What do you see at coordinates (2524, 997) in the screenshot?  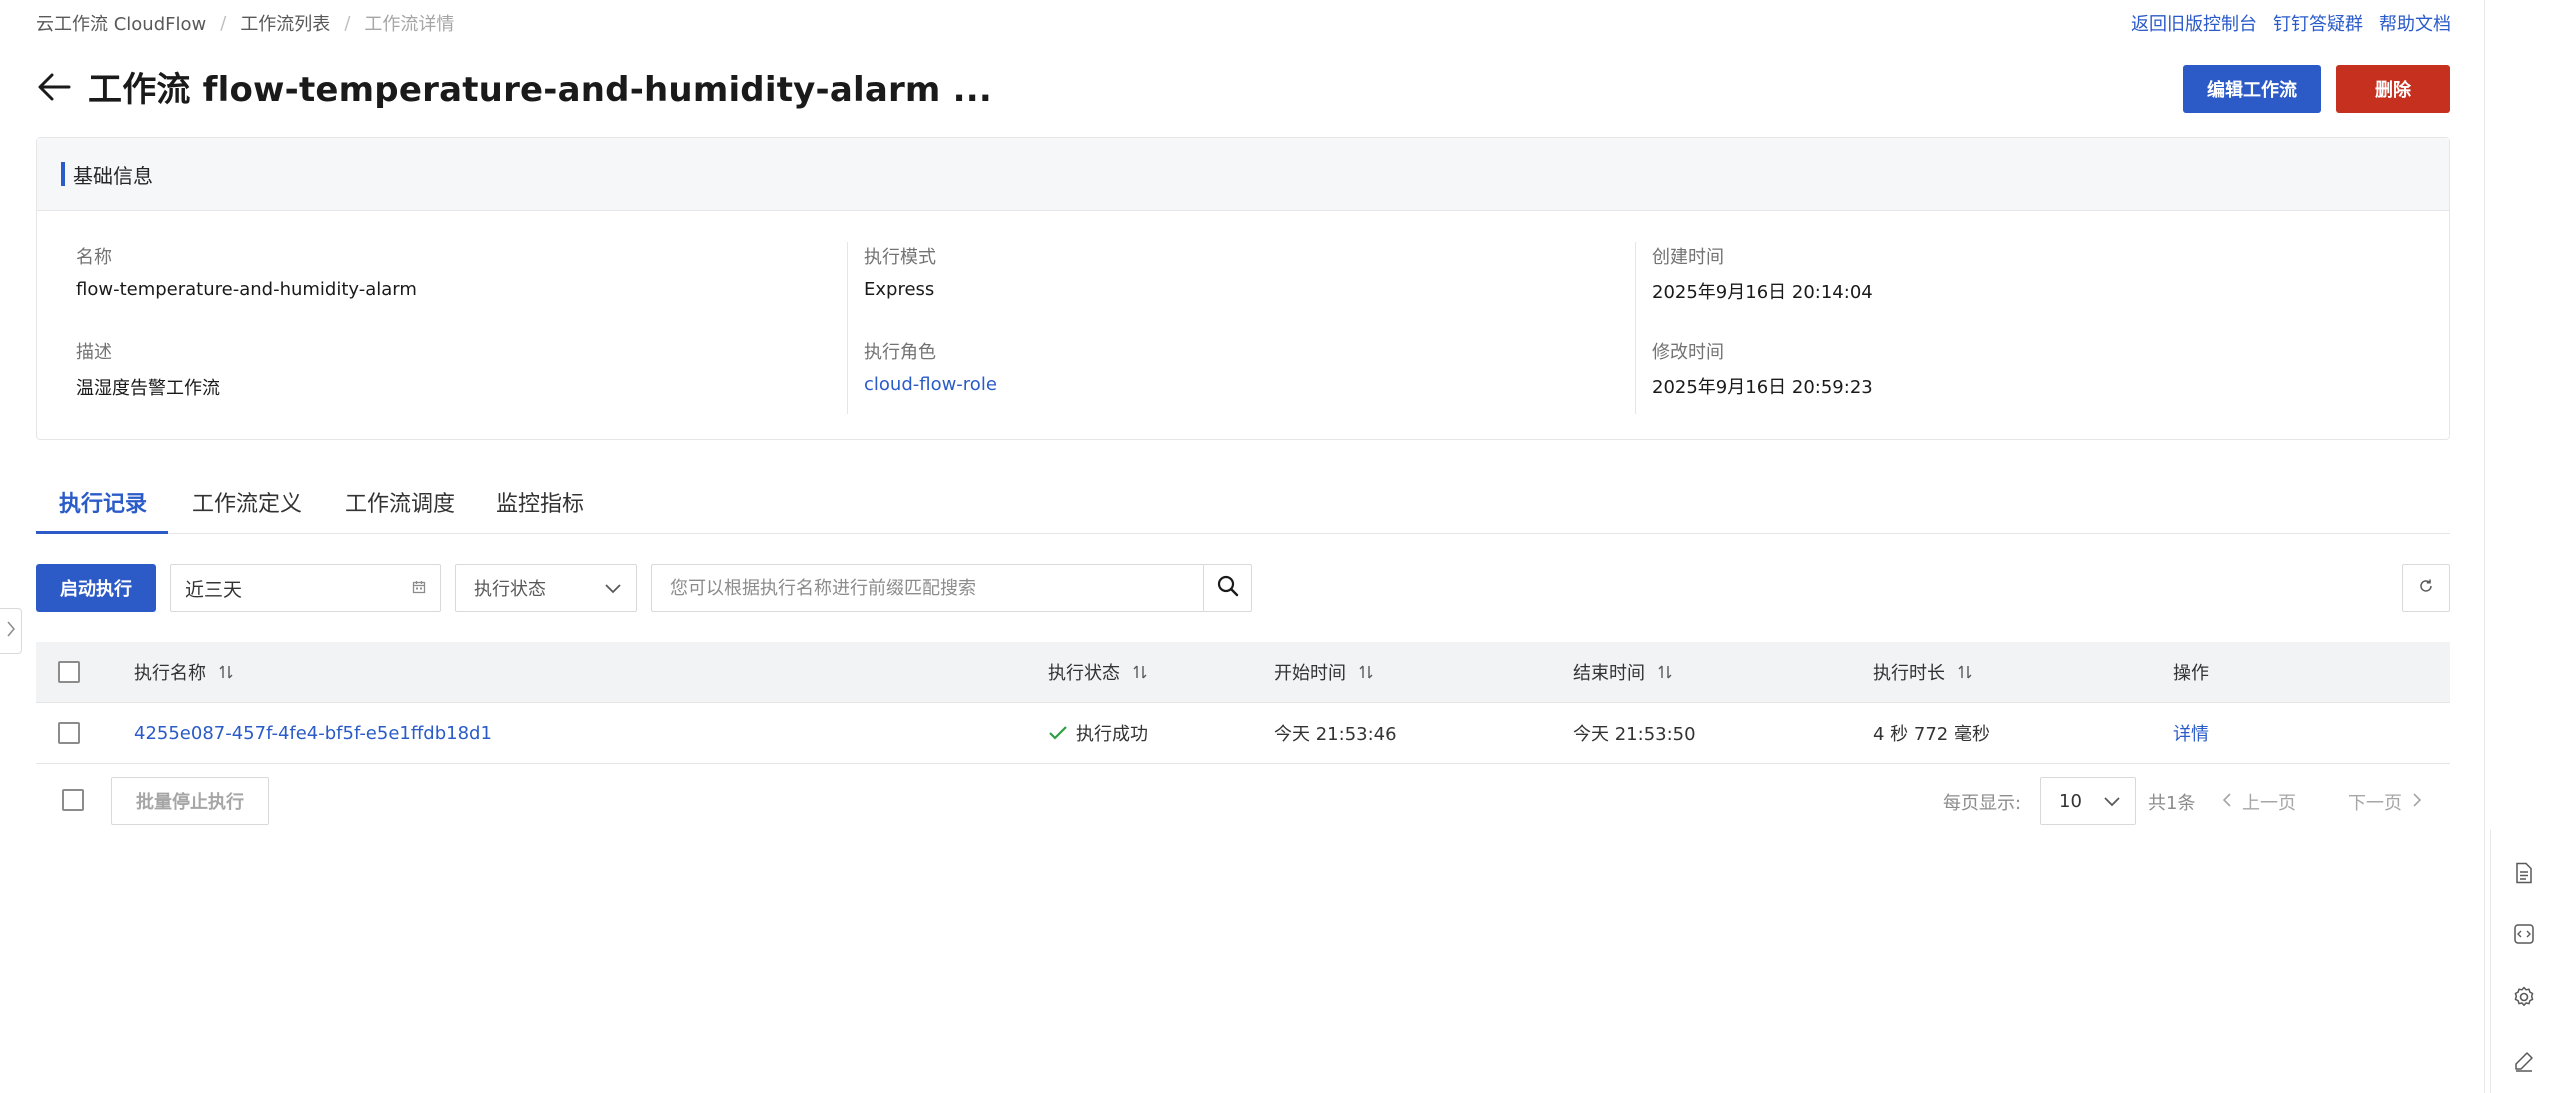 I see `settings-gear-icon` at bounding box center [2524, 997].